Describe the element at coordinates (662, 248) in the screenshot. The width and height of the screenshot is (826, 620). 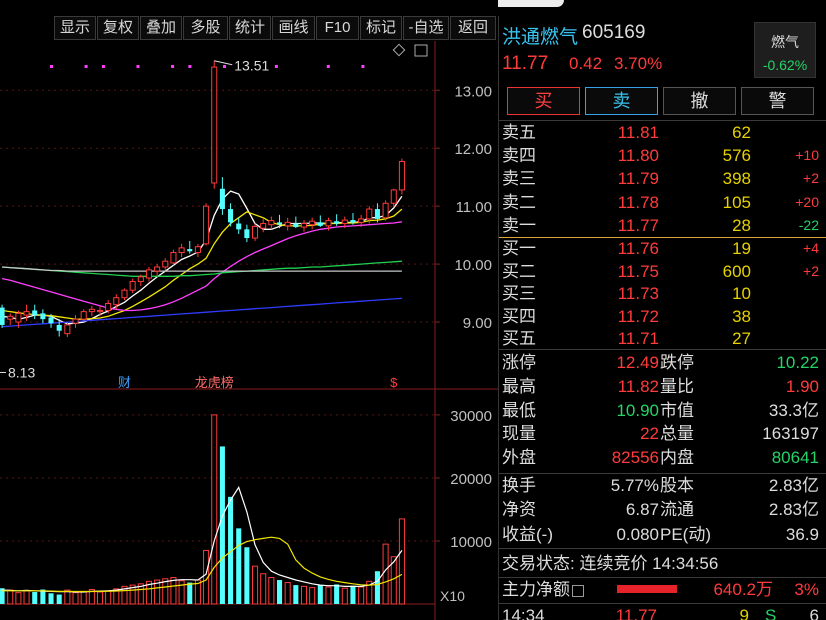
I see `bid-row: 买一 11.76 19 +4` at that location.